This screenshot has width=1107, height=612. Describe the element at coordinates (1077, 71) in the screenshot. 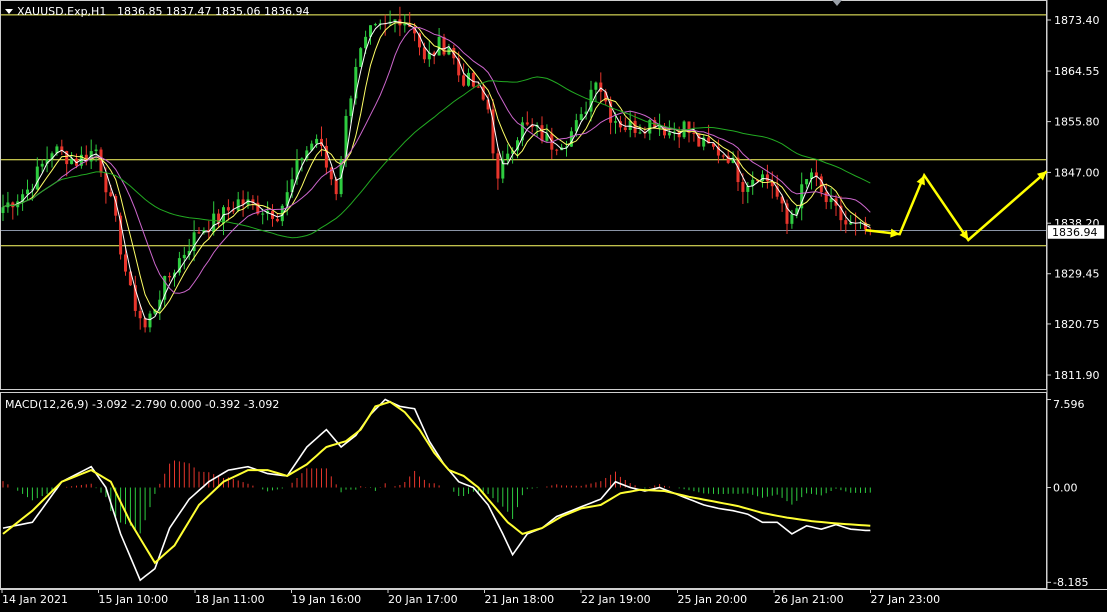

I see `price-tick-label: 1864.55` at that location.